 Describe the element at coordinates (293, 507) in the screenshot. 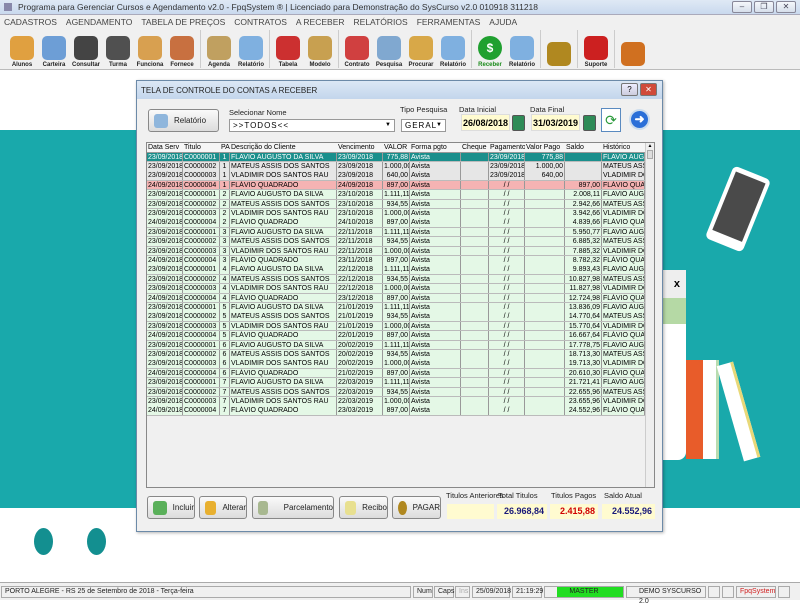

I see `installments-button: Parcelamento` at that location.